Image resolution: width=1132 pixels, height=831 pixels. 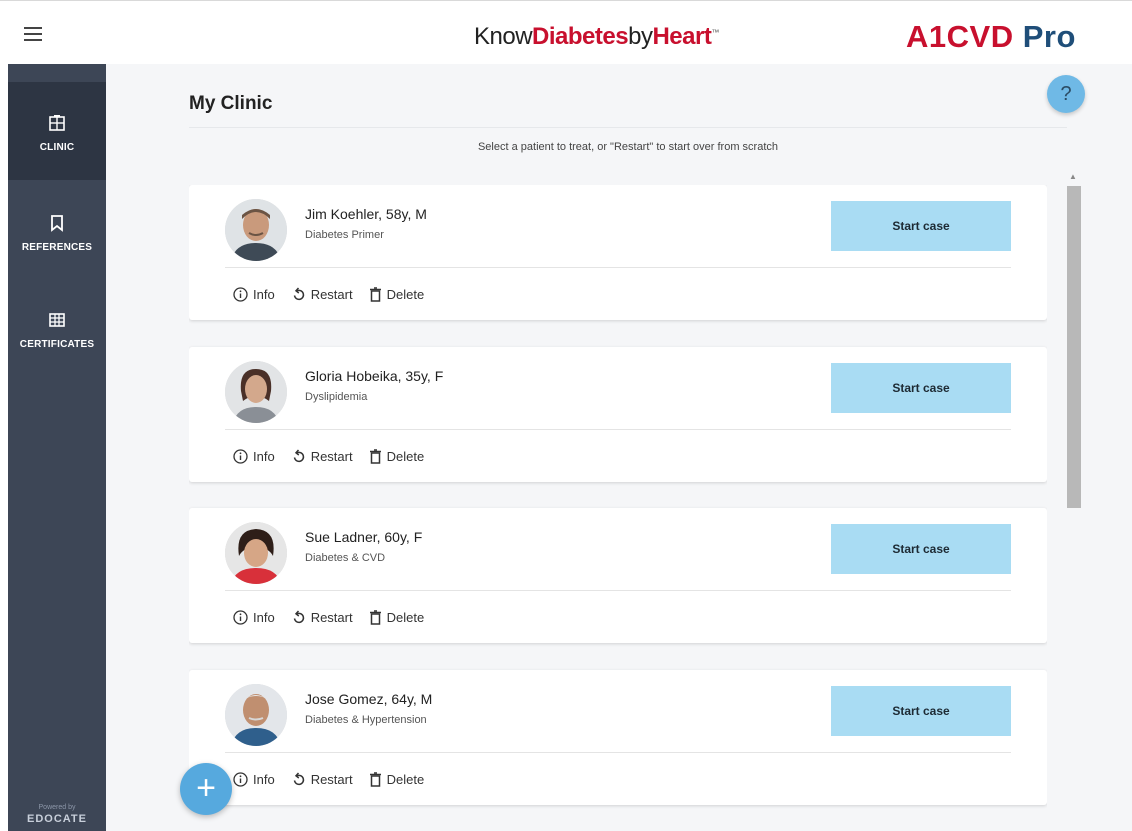 I want to click on sidebar-item-clinic: CLINIC, so click(x=57, y=131).